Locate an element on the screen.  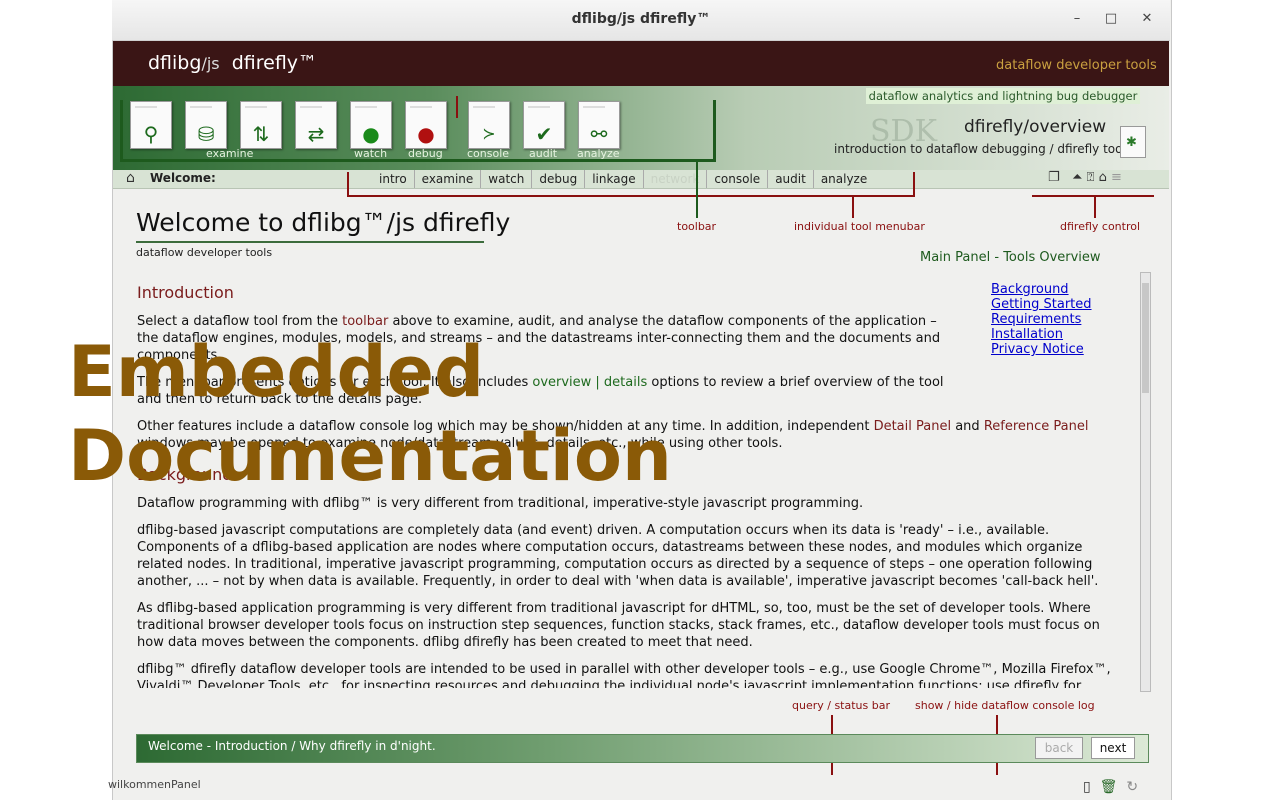
console-controls: ▯ 🗑 ↻ is located at coordinates (1110, 787).